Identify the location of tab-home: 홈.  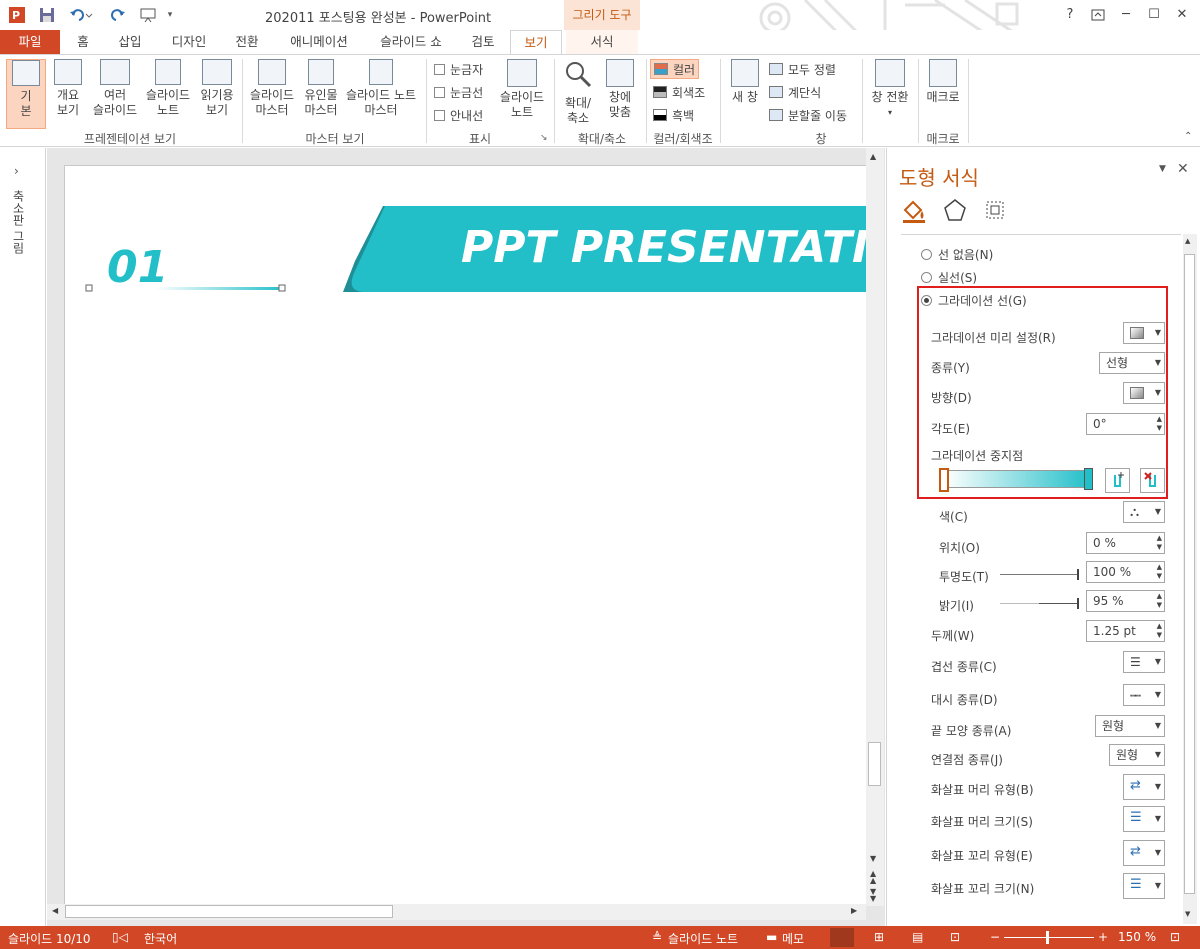
(83, 42).